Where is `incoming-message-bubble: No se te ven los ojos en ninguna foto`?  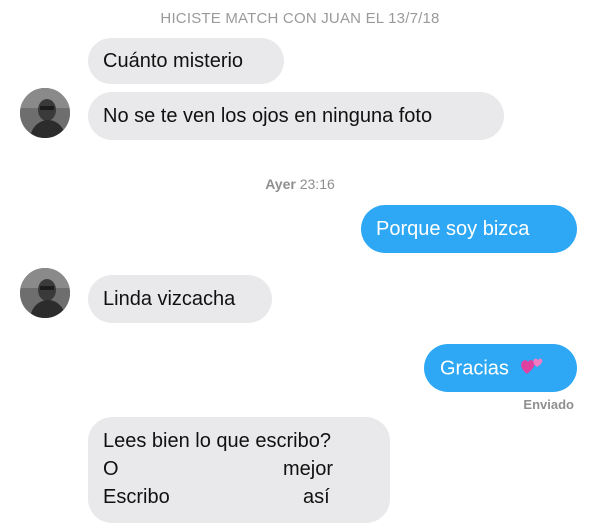 incoming-message-bubble: No se te ven los ojos en ninguna foto is located at coordinates (296, 116).